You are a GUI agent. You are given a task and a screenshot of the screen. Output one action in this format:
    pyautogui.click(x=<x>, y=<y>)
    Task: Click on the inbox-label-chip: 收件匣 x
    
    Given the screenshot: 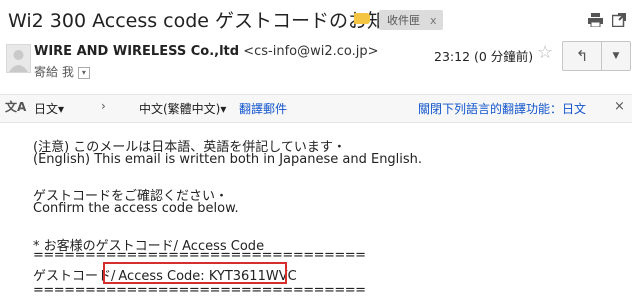 What is the action you would take?
    pyautogui.click(x=411, y=20)
    